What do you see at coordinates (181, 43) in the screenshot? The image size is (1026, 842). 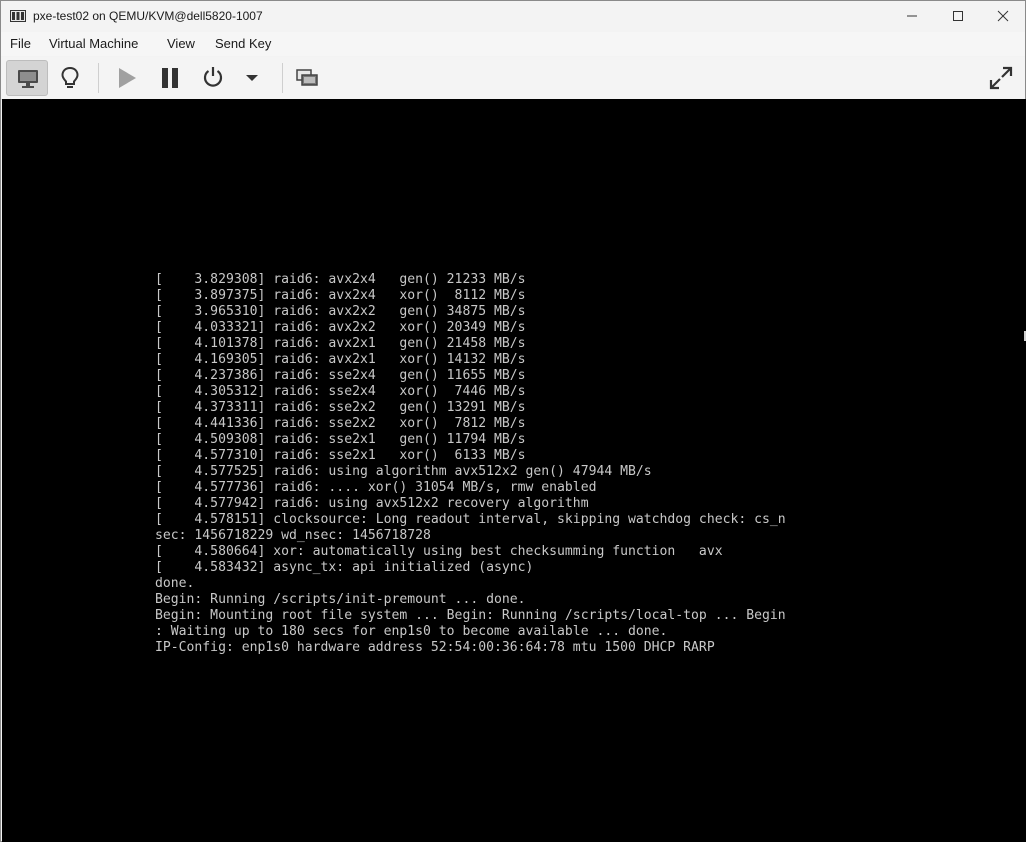 I see `menu-view: View` at bounding box center [181, 43].